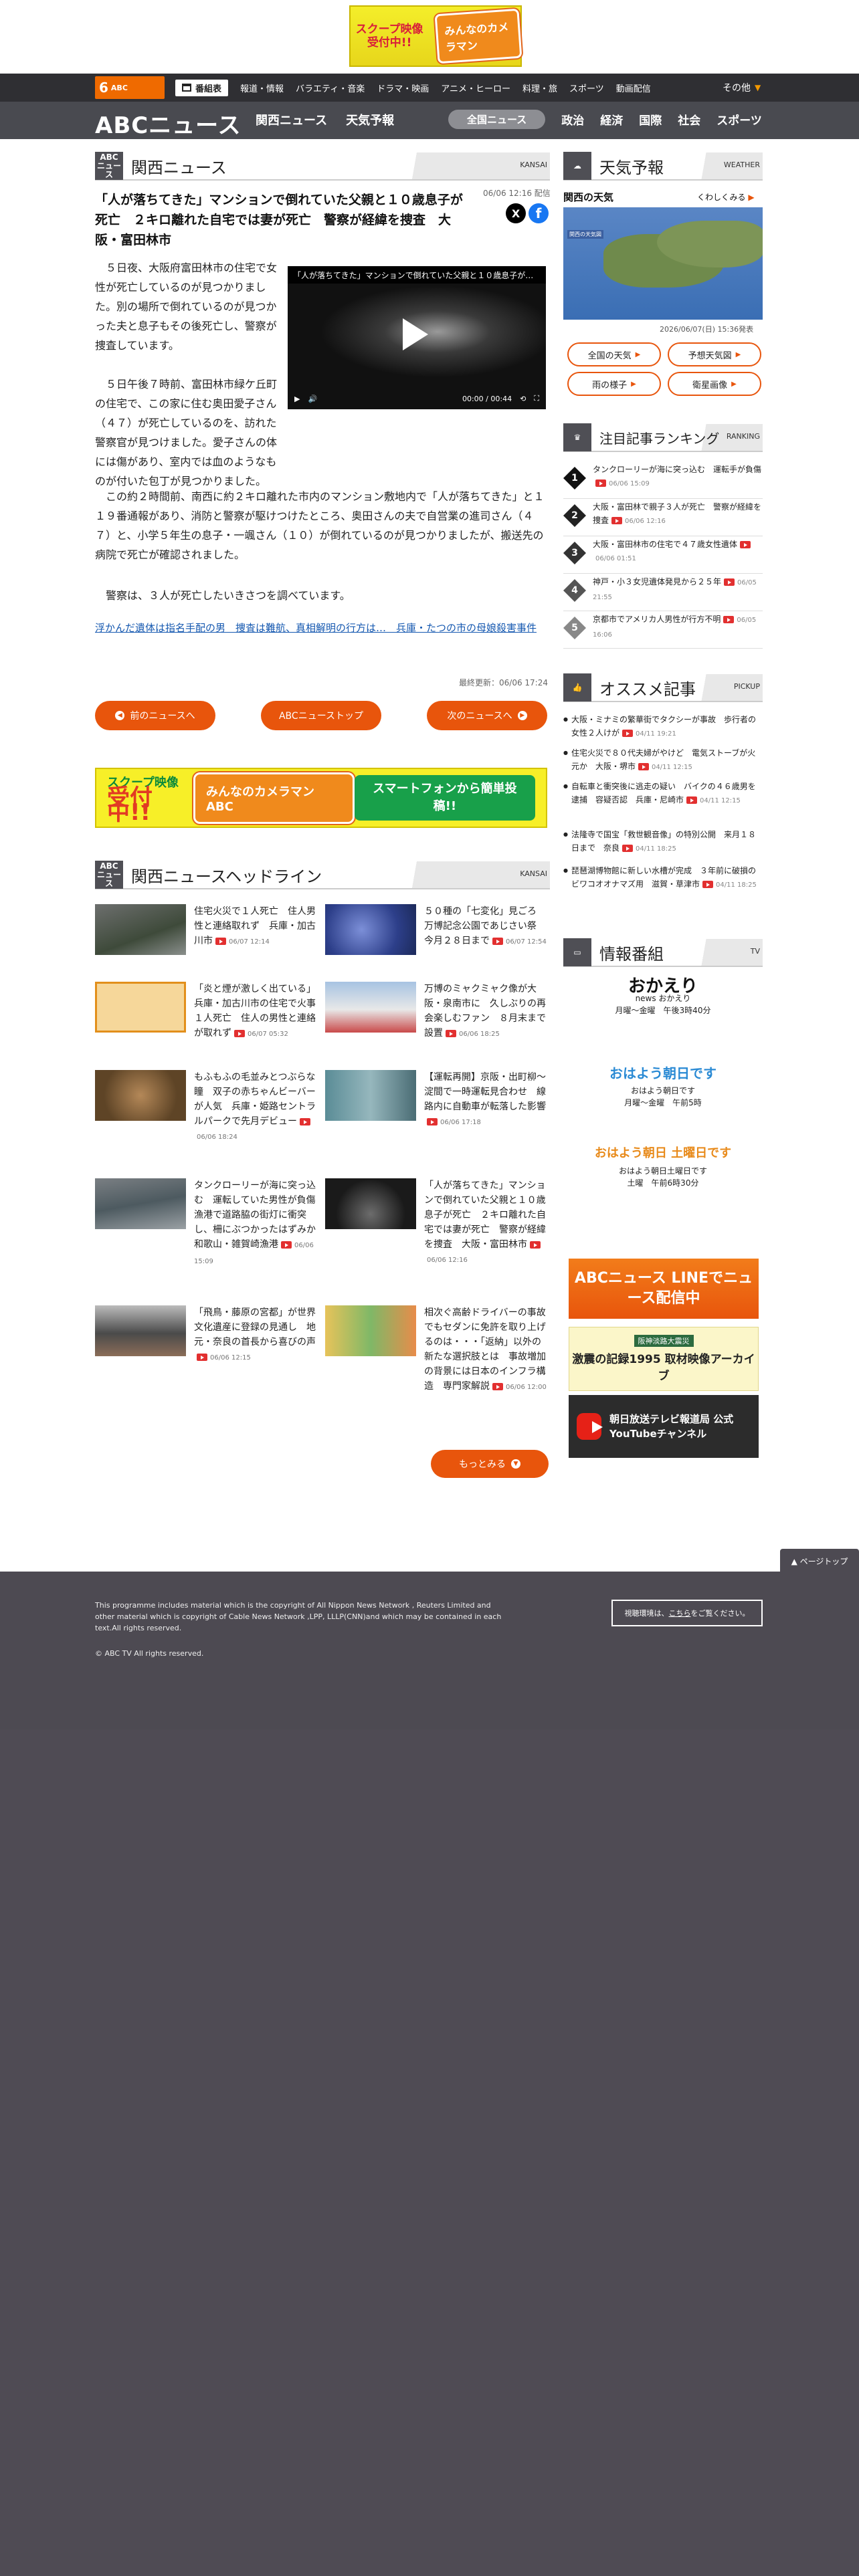 The height and width of the screenshot is (2576, 859). I want to click on more-label: もっとみる, so click(482, 1465).